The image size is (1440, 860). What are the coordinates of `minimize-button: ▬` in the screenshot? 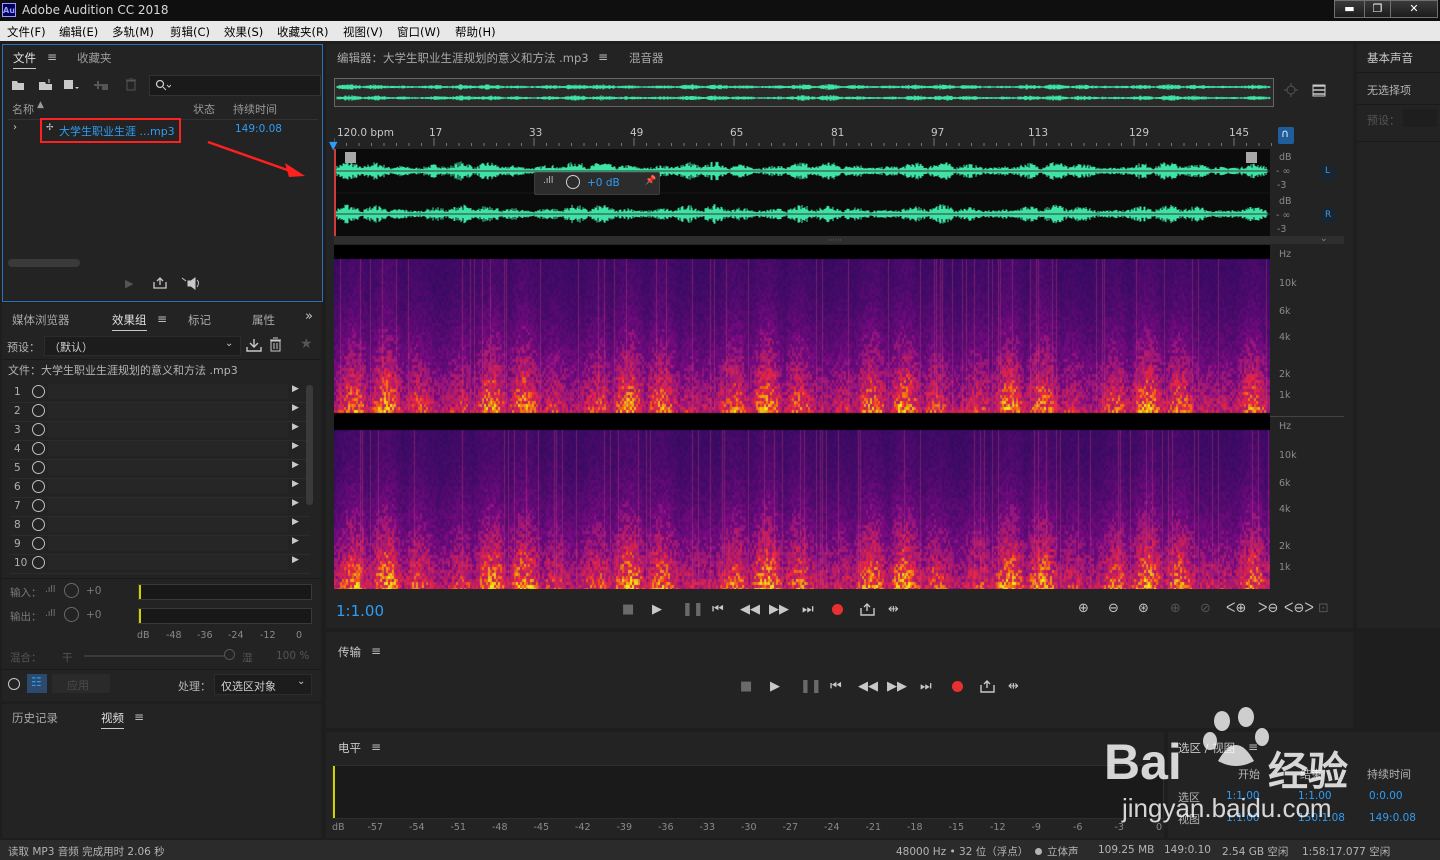 It's located at (1349, 9).